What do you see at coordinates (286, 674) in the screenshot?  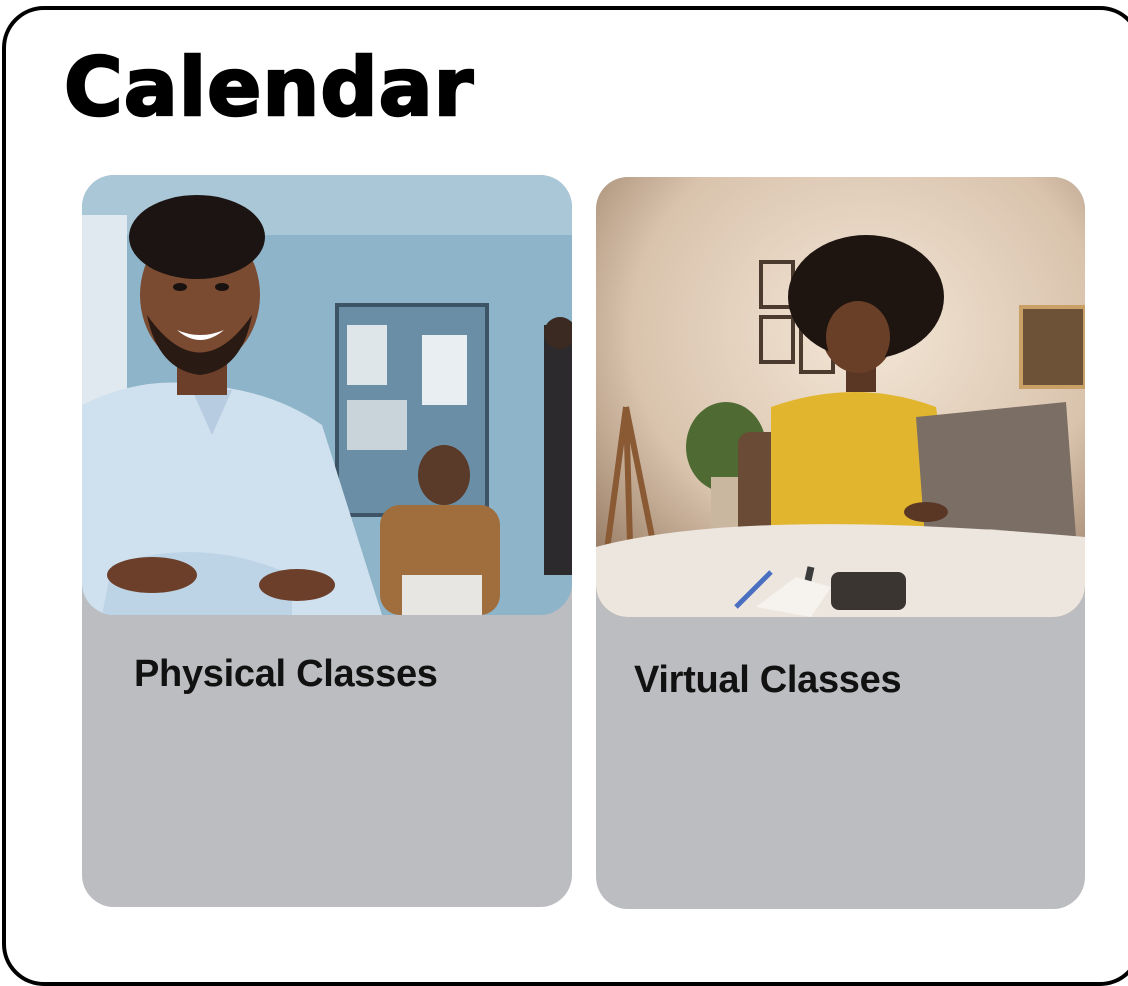 I see `physical-classes-label: Physical Classes` at bounding box center [286, 674].